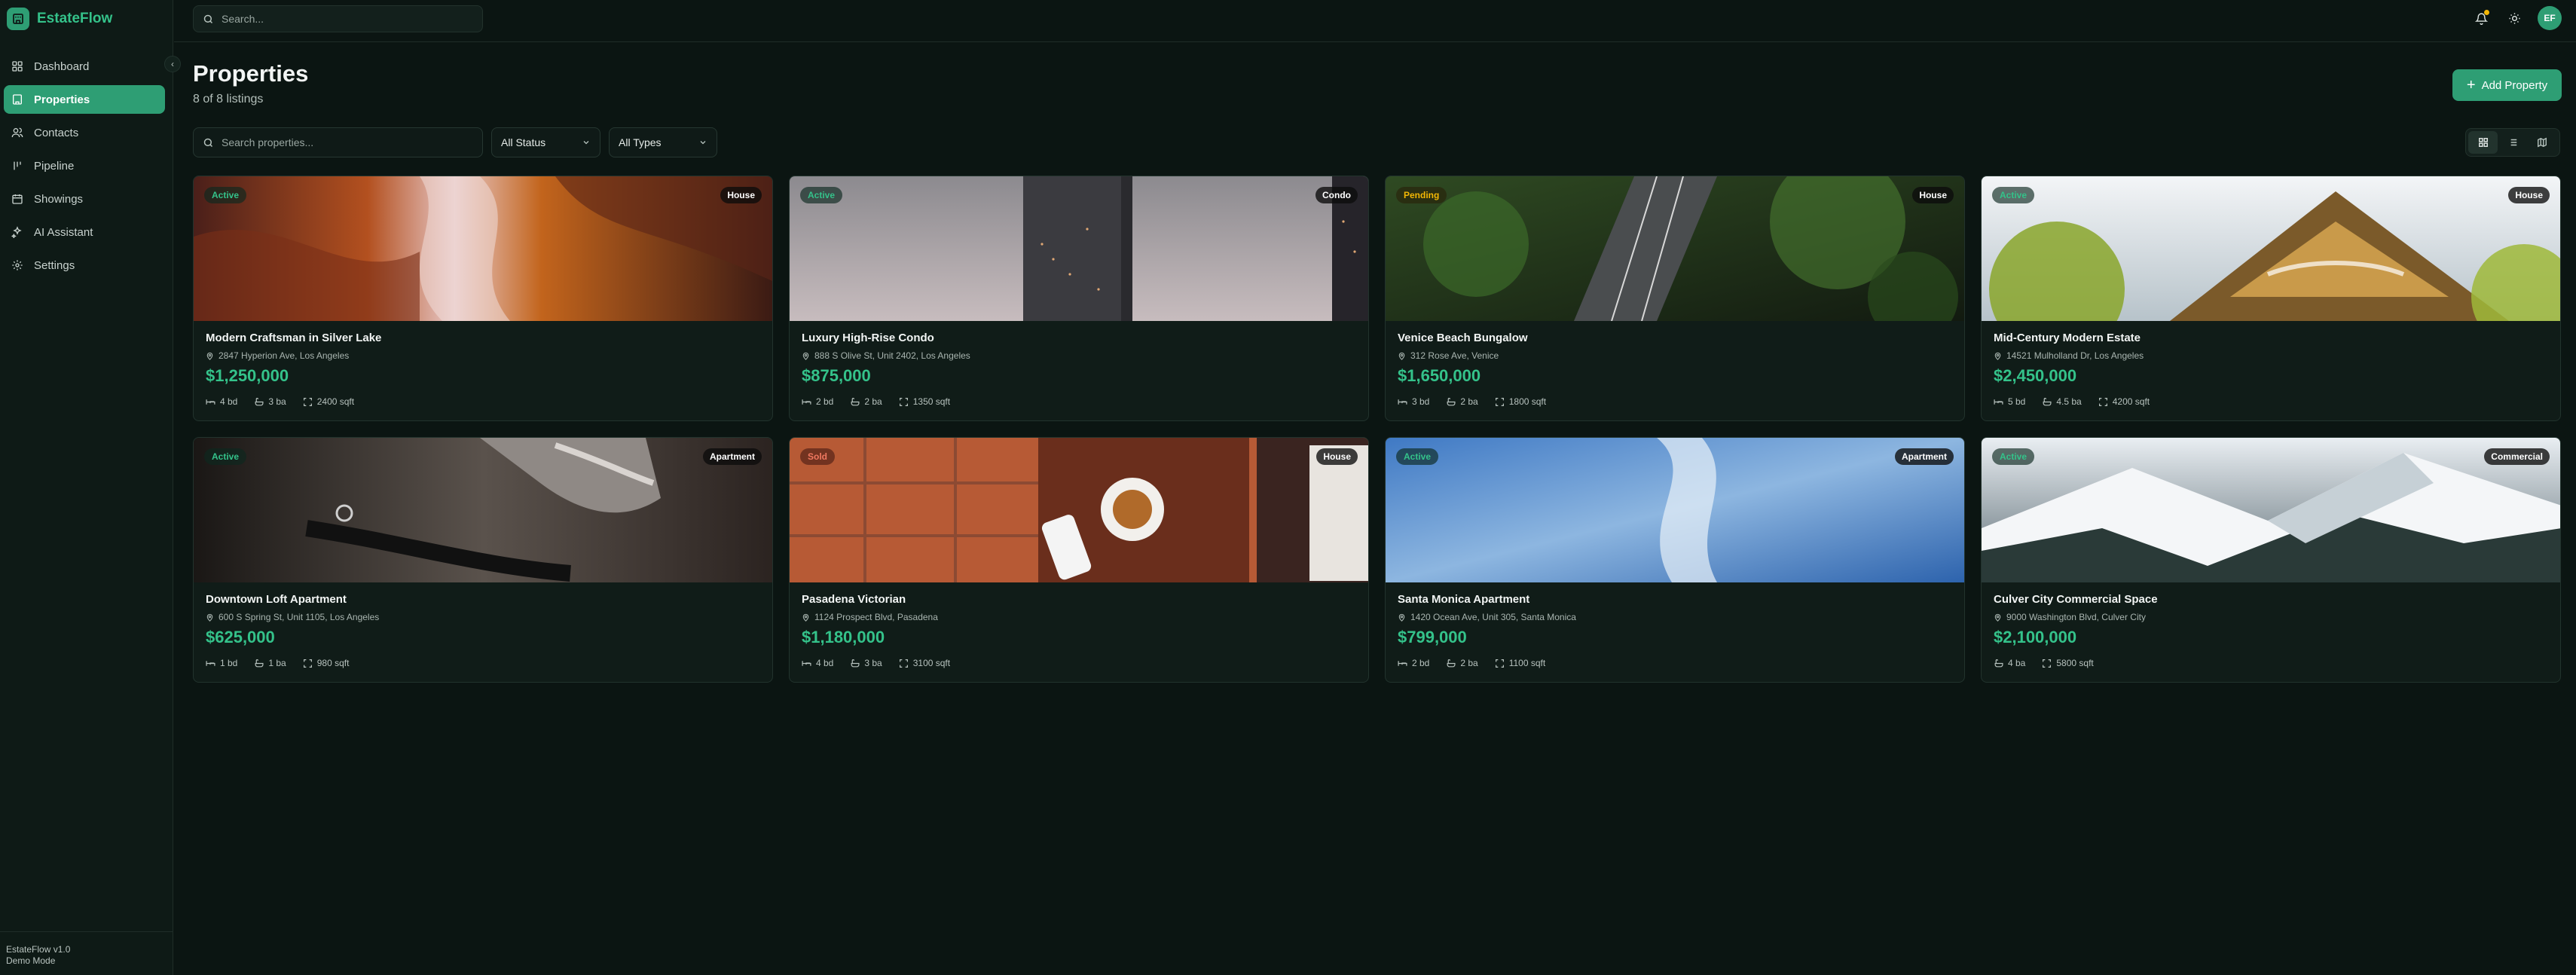  What do you see at coordinates (2131, 401) in the screenshot?
I see `sqft-text: 4200 sqft` at bounding box center [2131, 401].